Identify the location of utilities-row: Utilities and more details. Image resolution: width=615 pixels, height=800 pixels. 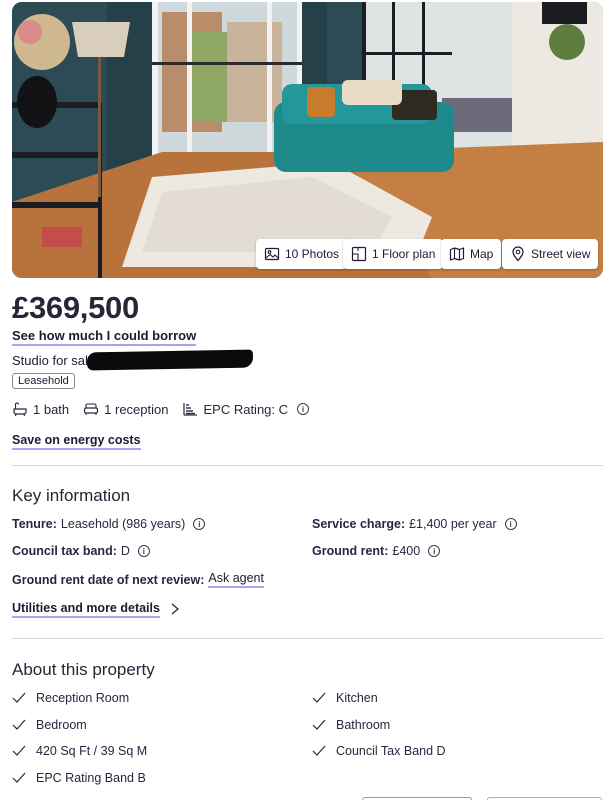
(96, 609).